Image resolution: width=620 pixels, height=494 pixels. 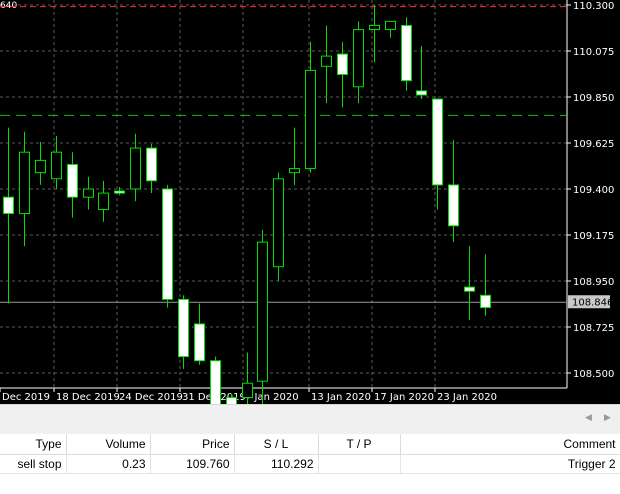 I want to click on date-label: 17 Jan 2020, so click(x=404, y=397).